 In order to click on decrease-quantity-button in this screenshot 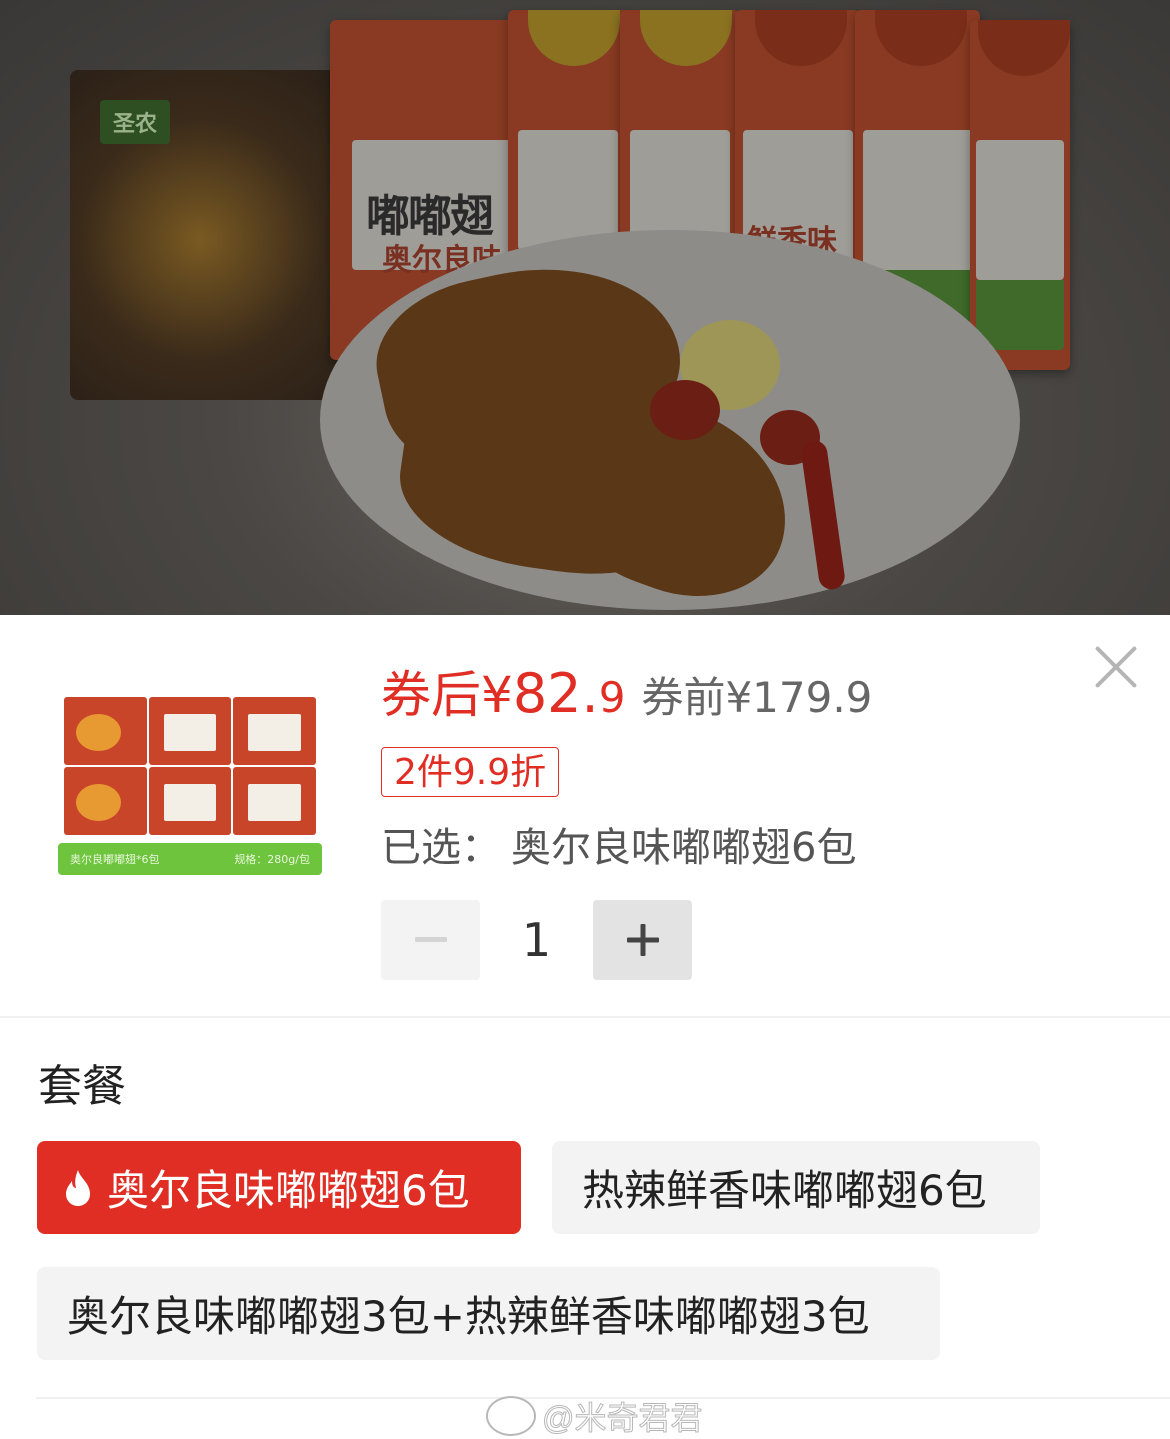, I will do `click(430, 940)`.